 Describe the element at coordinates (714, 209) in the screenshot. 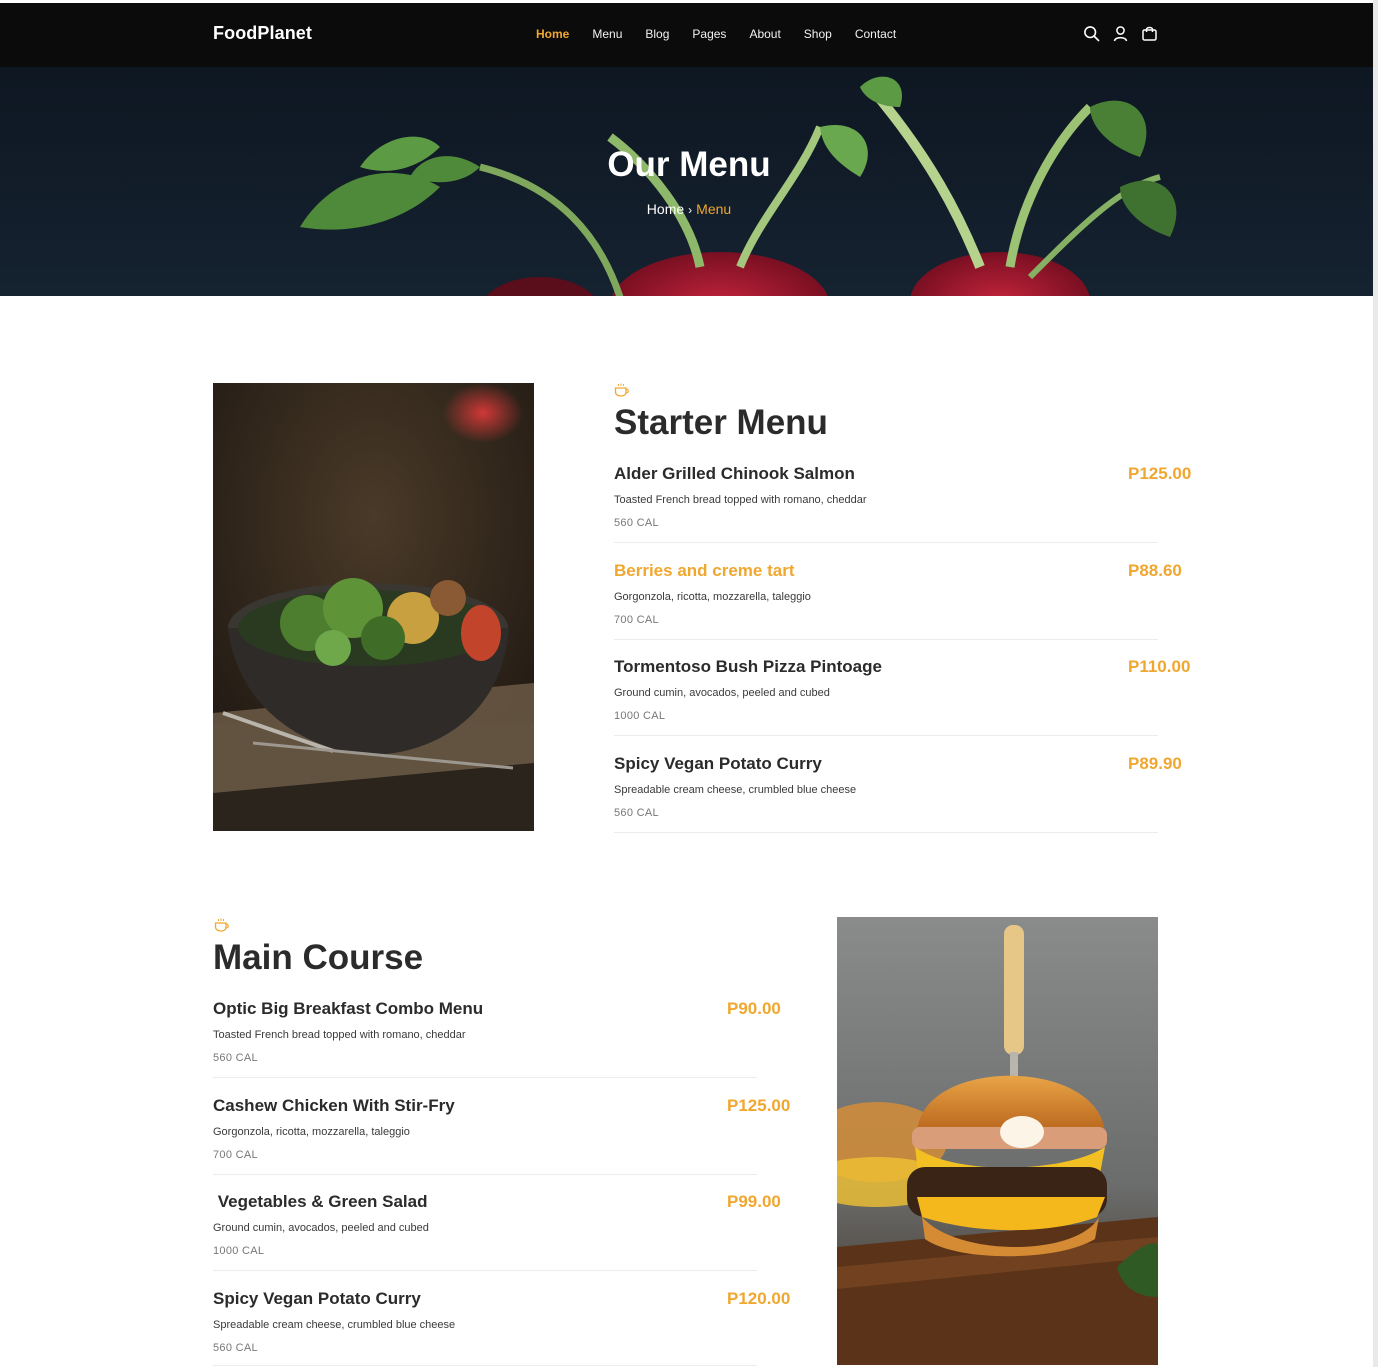

I see `breadcrumb-current: Menu` at that location.